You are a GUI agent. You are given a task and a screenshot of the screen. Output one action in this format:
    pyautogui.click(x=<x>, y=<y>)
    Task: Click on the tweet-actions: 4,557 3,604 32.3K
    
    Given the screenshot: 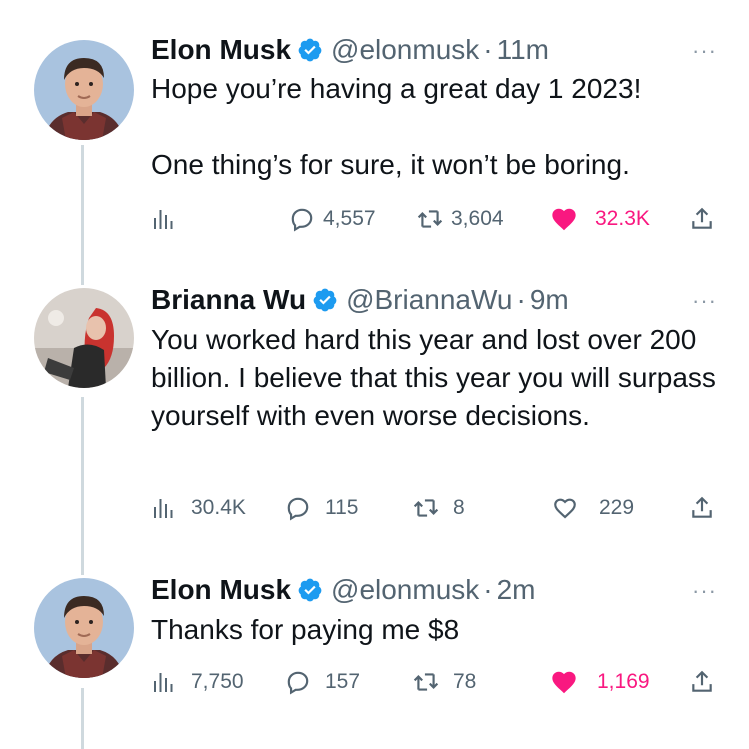 What is the action you would take?
    pyautogui.click(x=436, y=219)
    